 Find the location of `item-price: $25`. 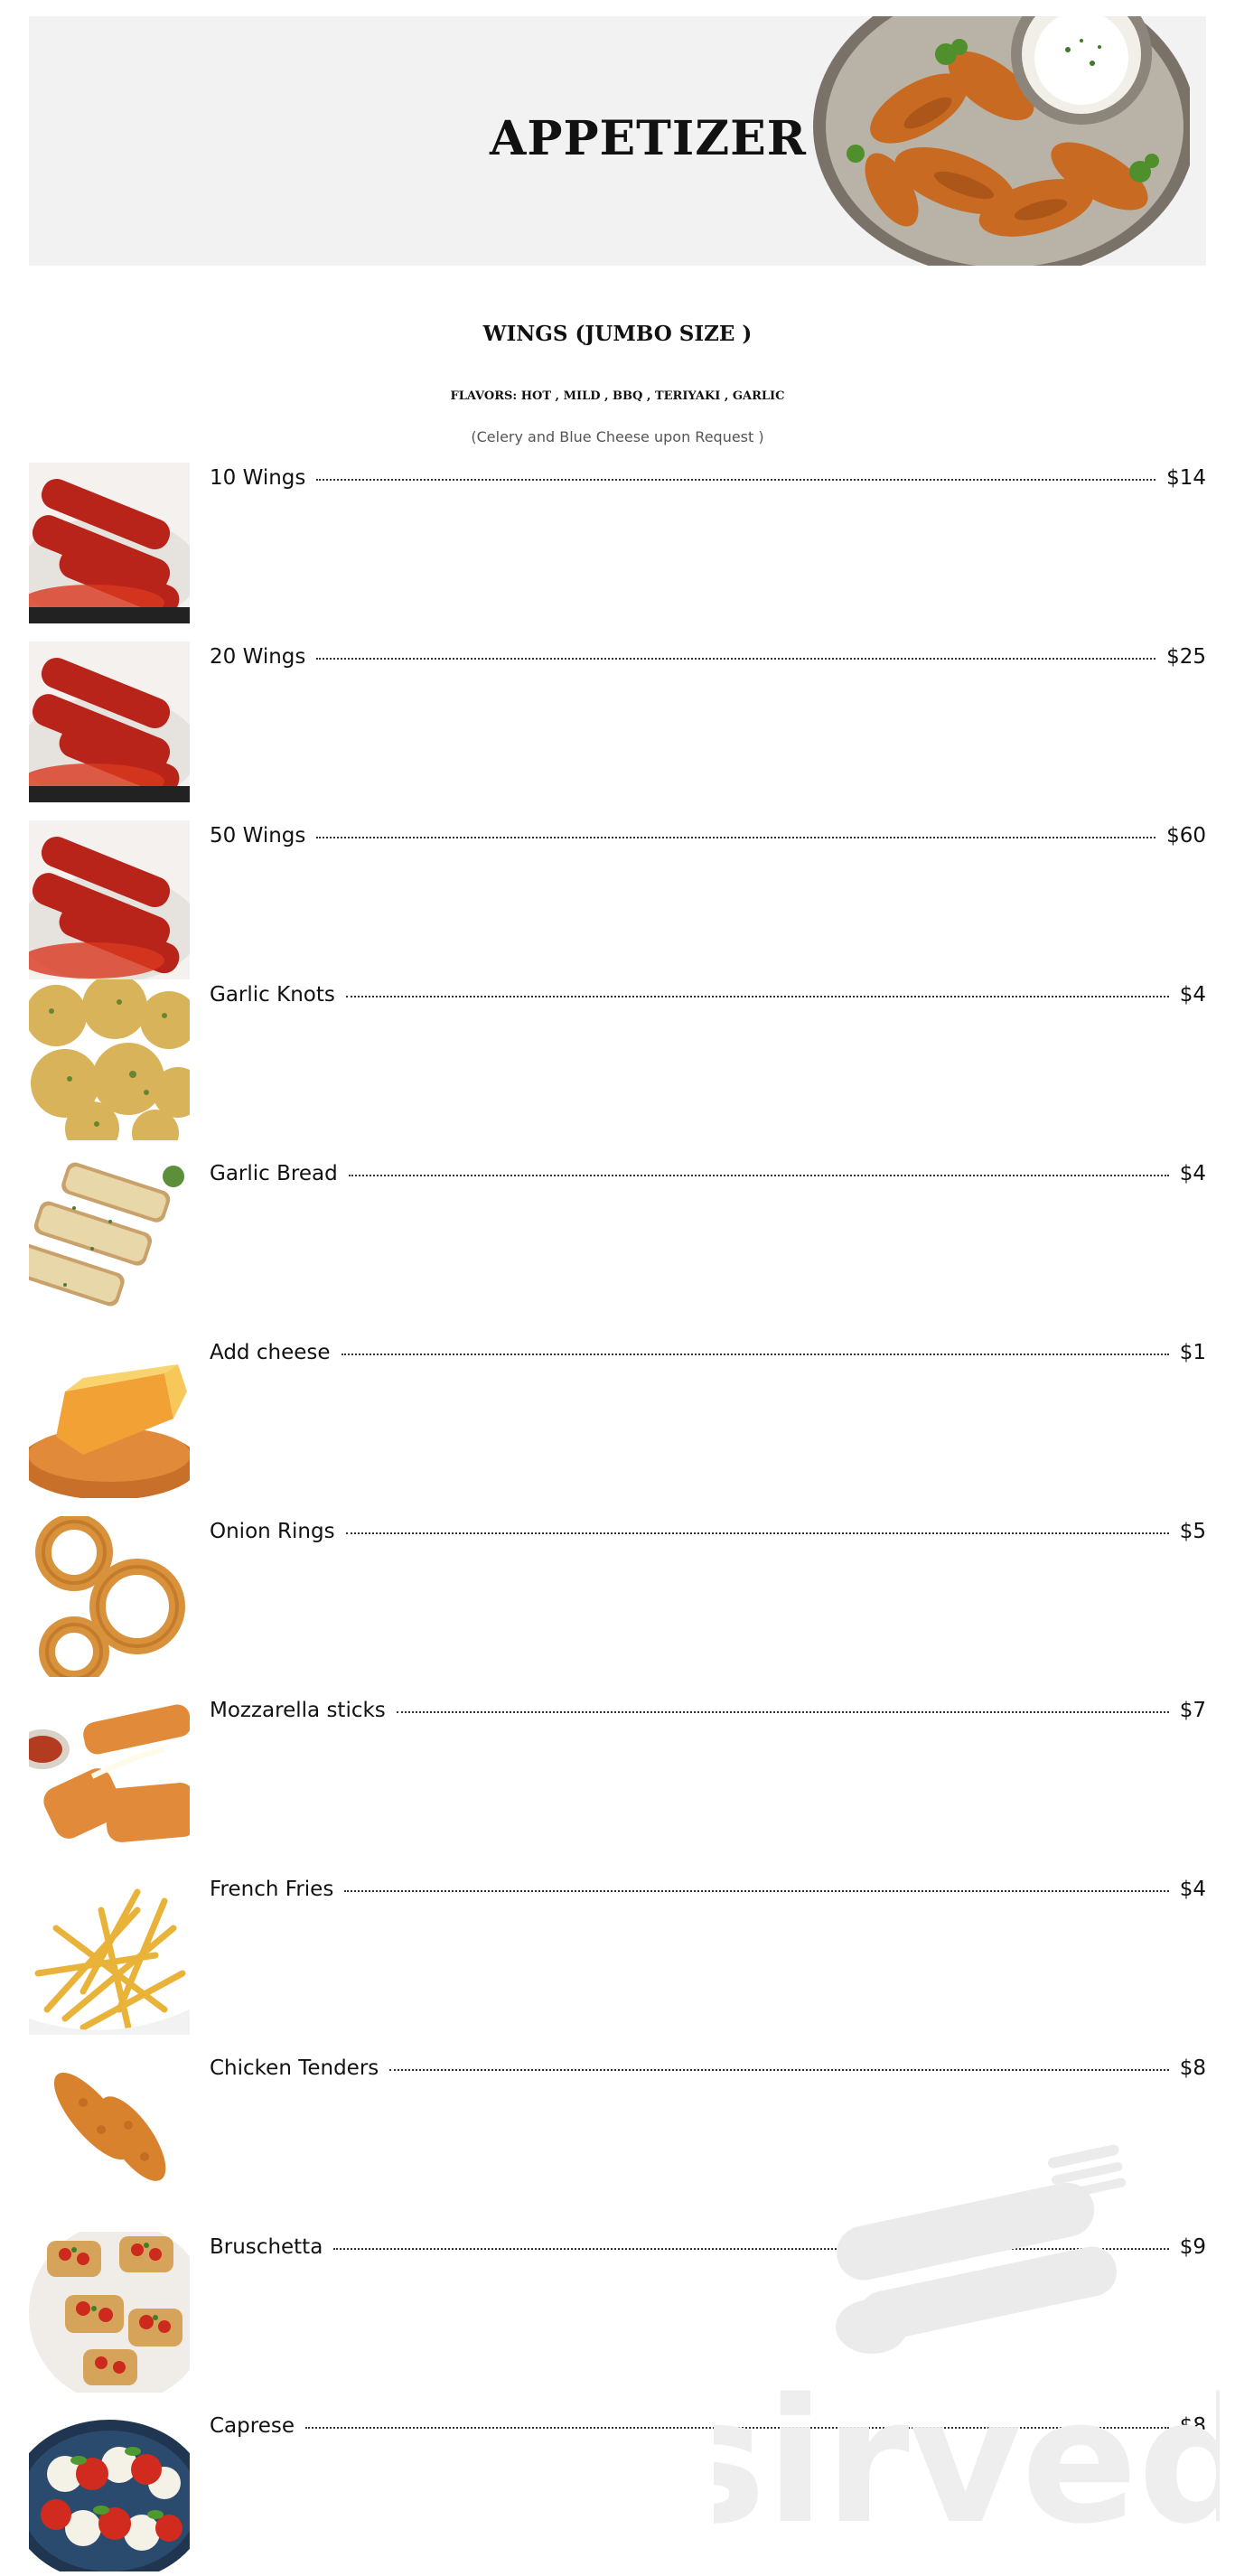

item-price: $25 is located at coordinates (1186, 657).